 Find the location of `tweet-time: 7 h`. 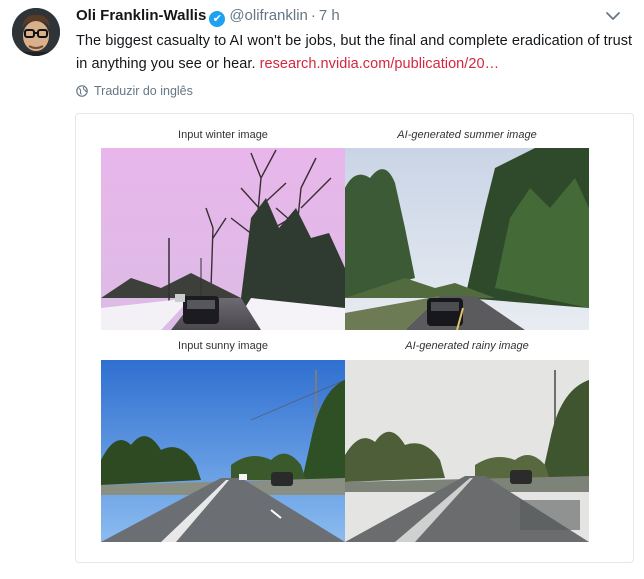

tweet-time: 7 h is located at coordinates (329, 15).